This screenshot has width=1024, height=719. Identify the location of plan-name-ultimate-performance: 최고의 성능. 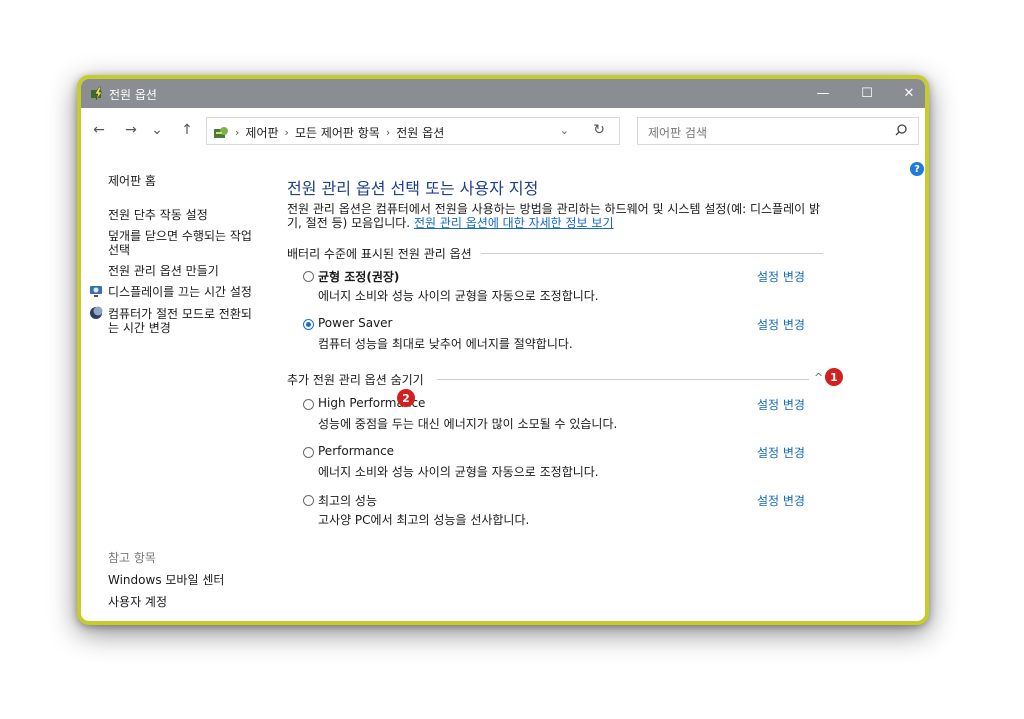
(347, 500).